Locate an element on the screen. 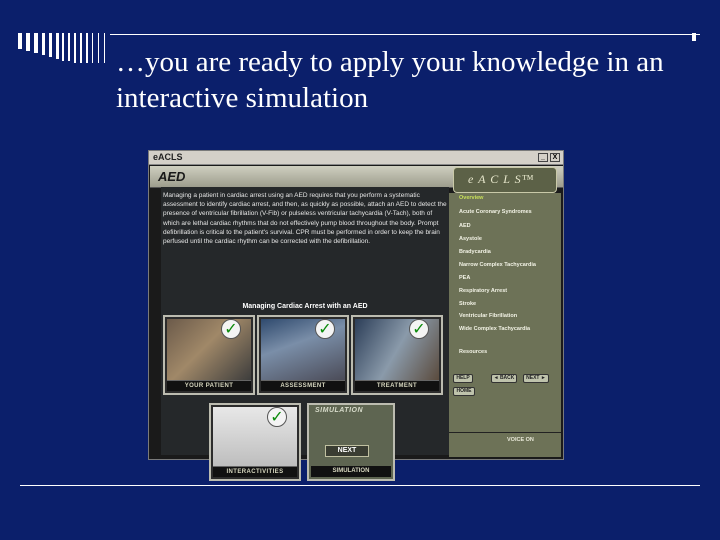  app-name: eACLS is located at coordinates (168, 157).